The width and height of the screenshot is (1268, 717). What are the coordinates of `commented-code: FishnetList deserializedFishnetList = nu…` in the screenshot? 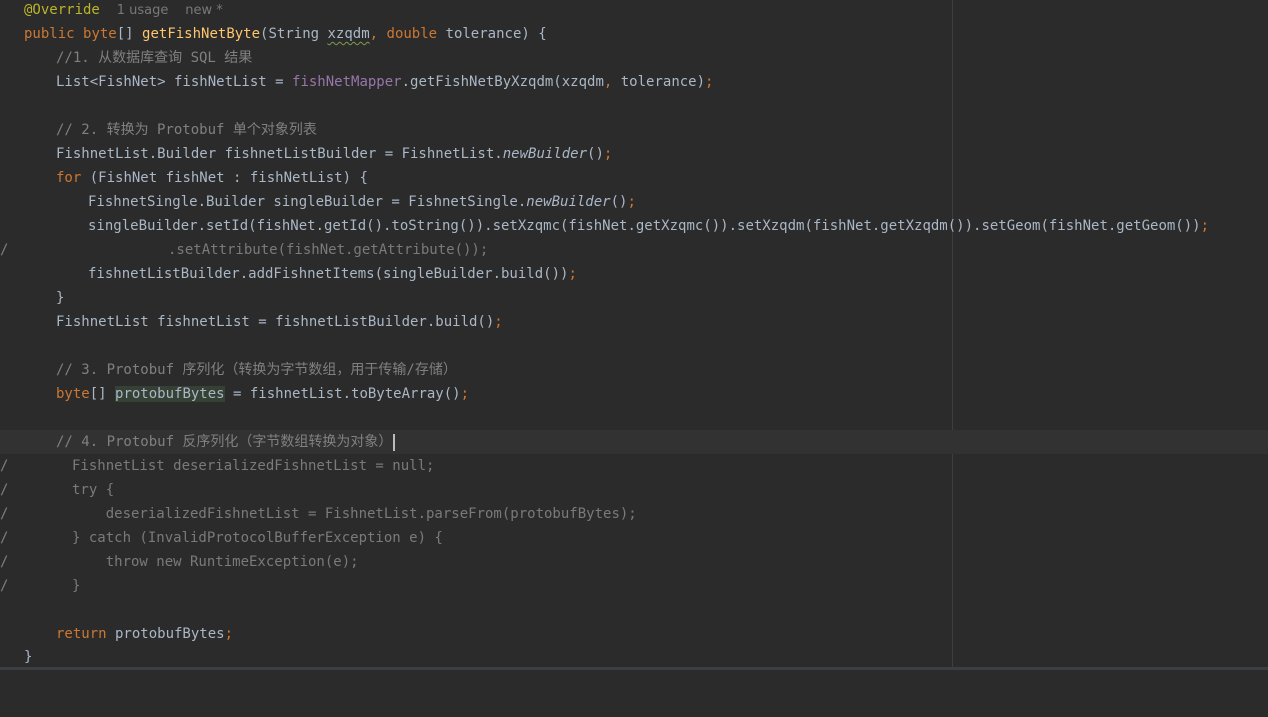 It's located at (253, 466).